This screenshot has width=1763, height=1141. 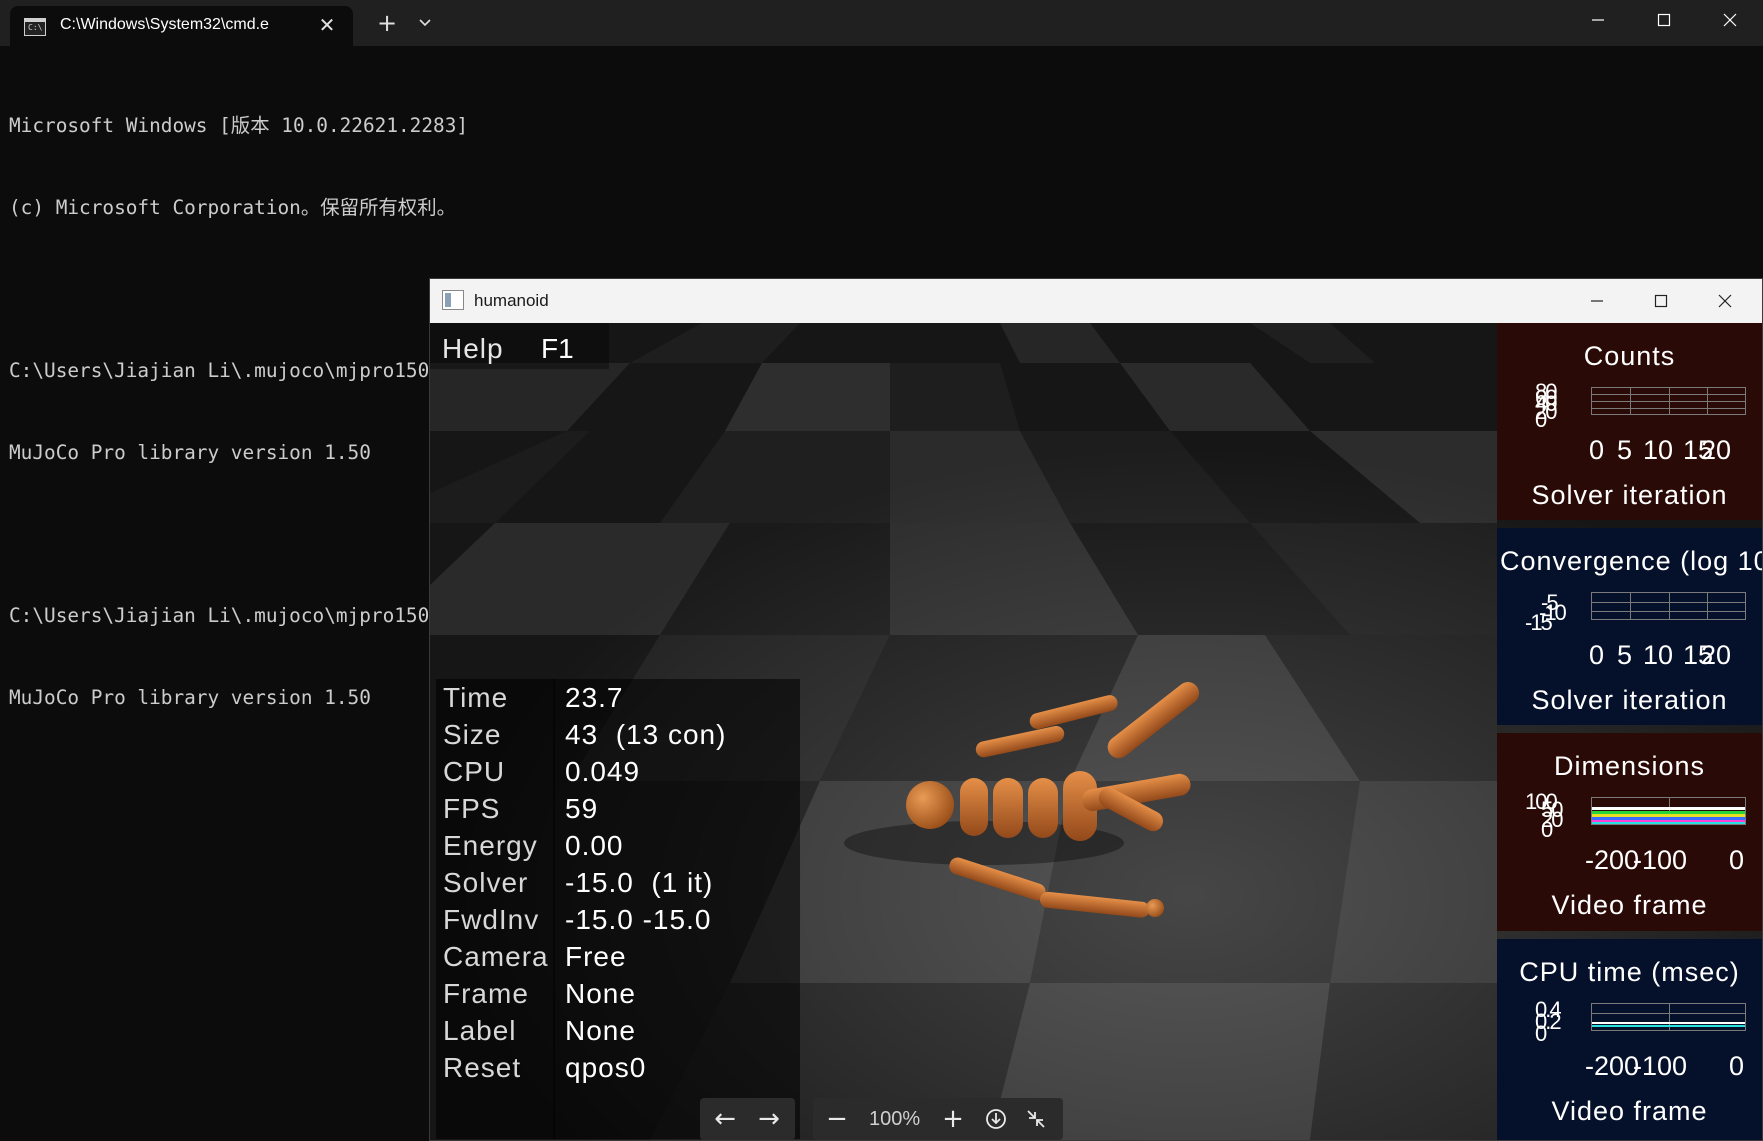 I want to click on terminal-maximize-button, so click(x=1664, y=19).